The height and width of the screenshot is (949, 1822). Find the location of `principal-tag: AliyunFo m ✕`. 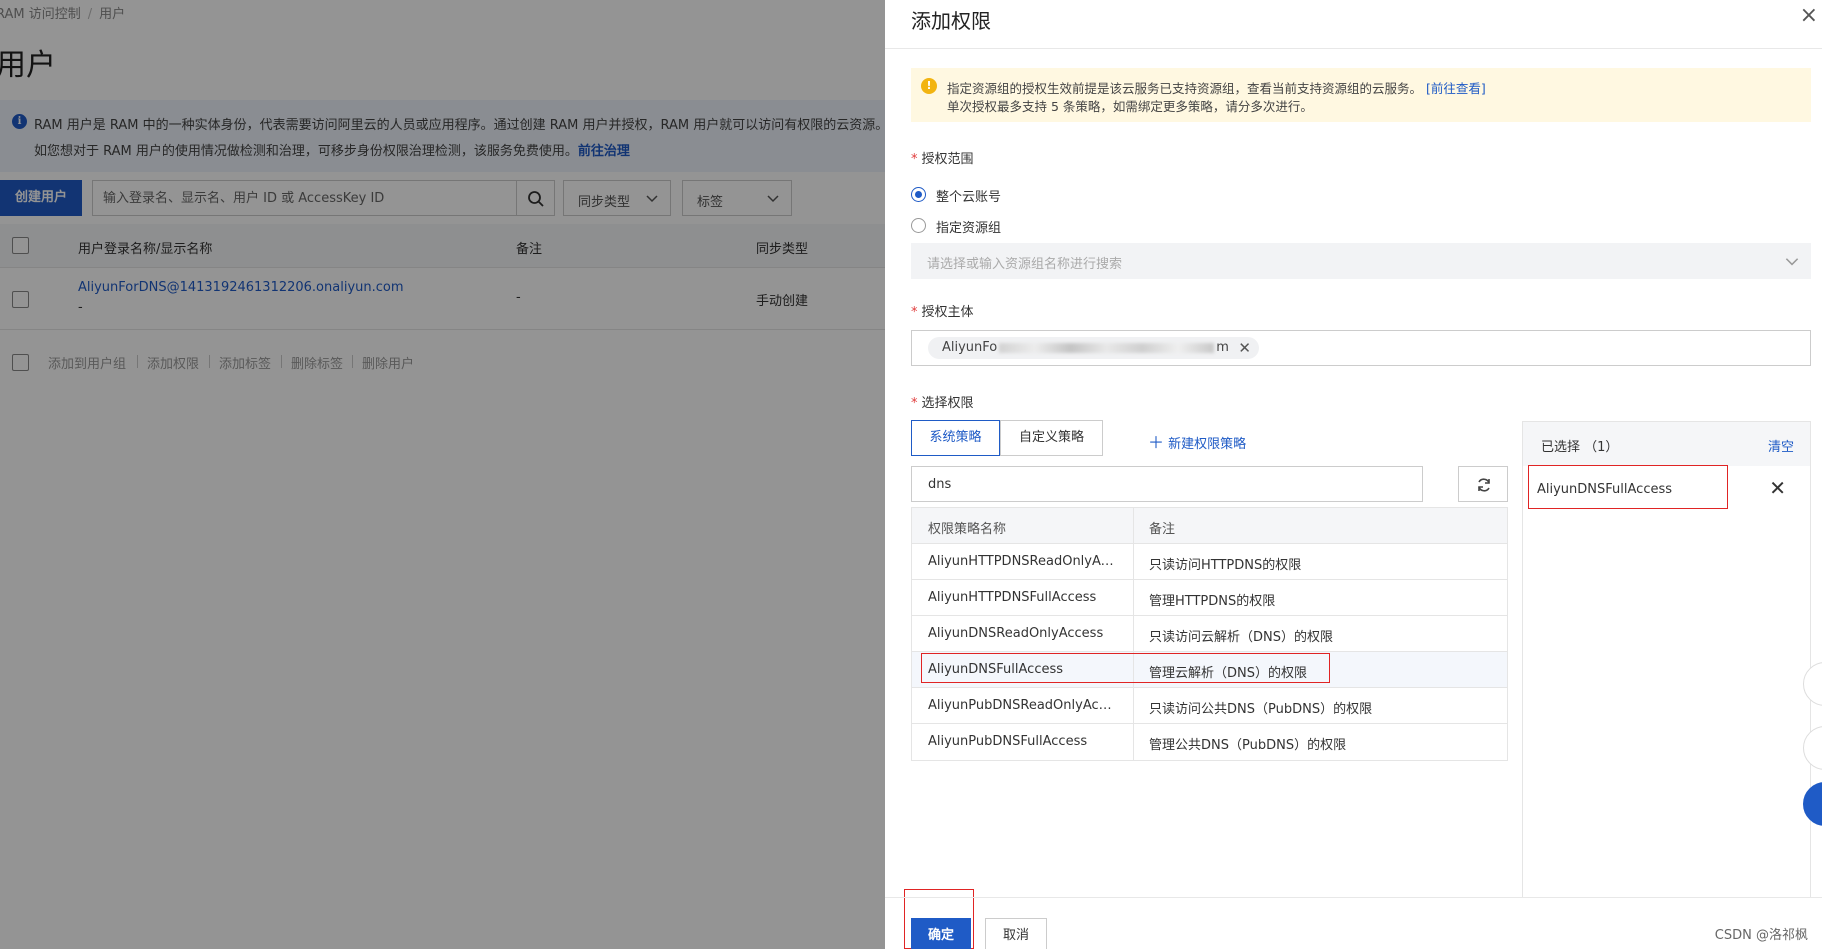

principal-tag: AliyunFo m ✕ is located at coordinates (1093, 348).